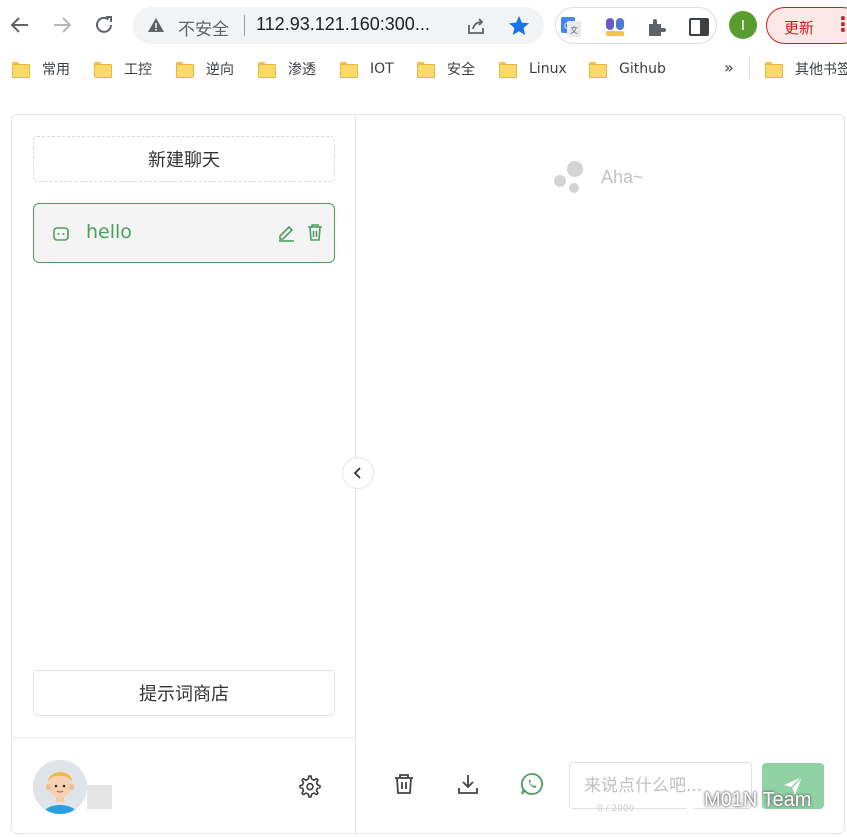 This screenshot has width=847, height=837. Describe the element at coordinates (729, 67) in the screenshot. I see `bookmarks-overflow-button: »` at that location.